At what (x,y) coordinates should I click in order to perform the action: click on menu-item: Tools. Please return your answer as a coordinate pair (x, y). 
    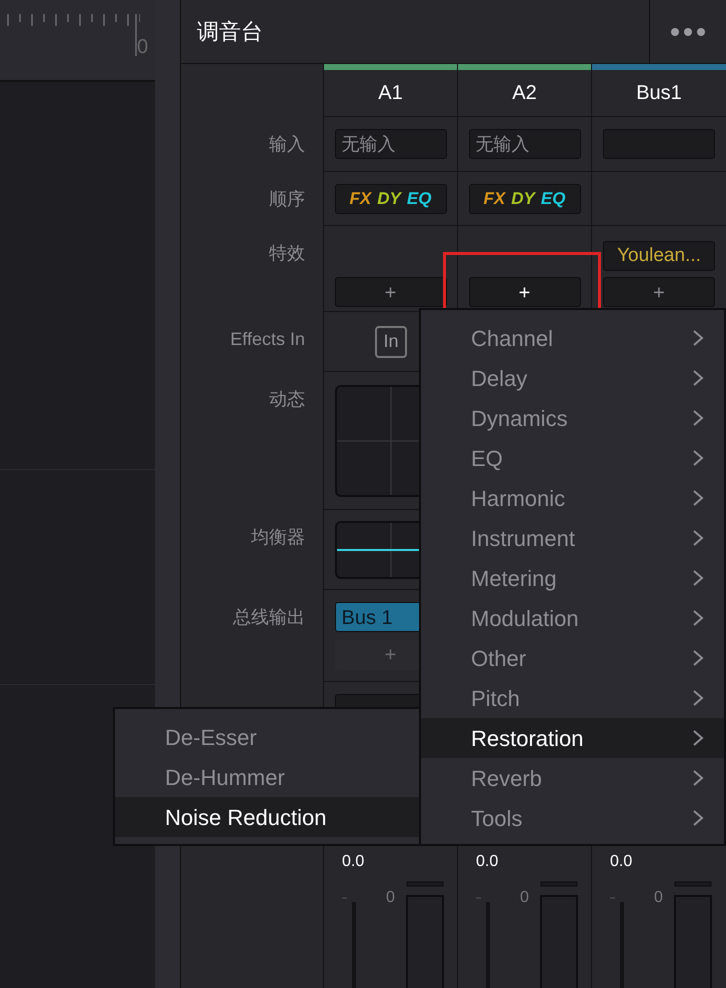
    Looking at the image, I should click on (572, 818).